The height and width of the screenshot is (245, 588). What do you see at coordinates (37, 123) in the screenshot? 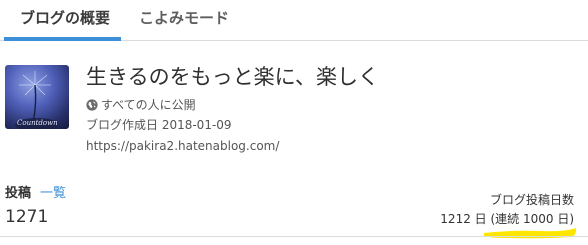
I see `thumbnail-caption: Countdown` at bounding box center [37, 123].